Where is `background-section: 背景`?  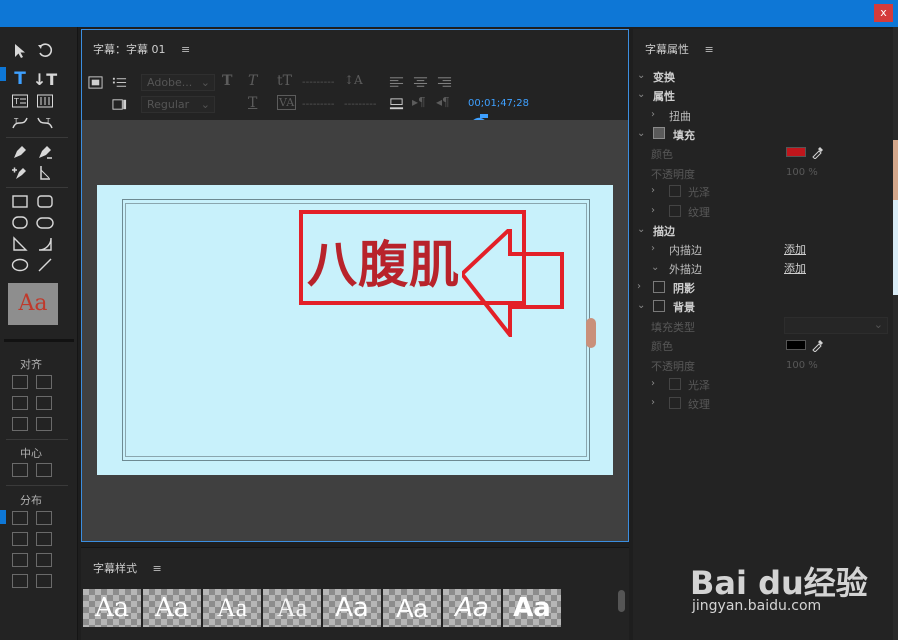 background-section: 背景 is located at coordinates (684, 307).